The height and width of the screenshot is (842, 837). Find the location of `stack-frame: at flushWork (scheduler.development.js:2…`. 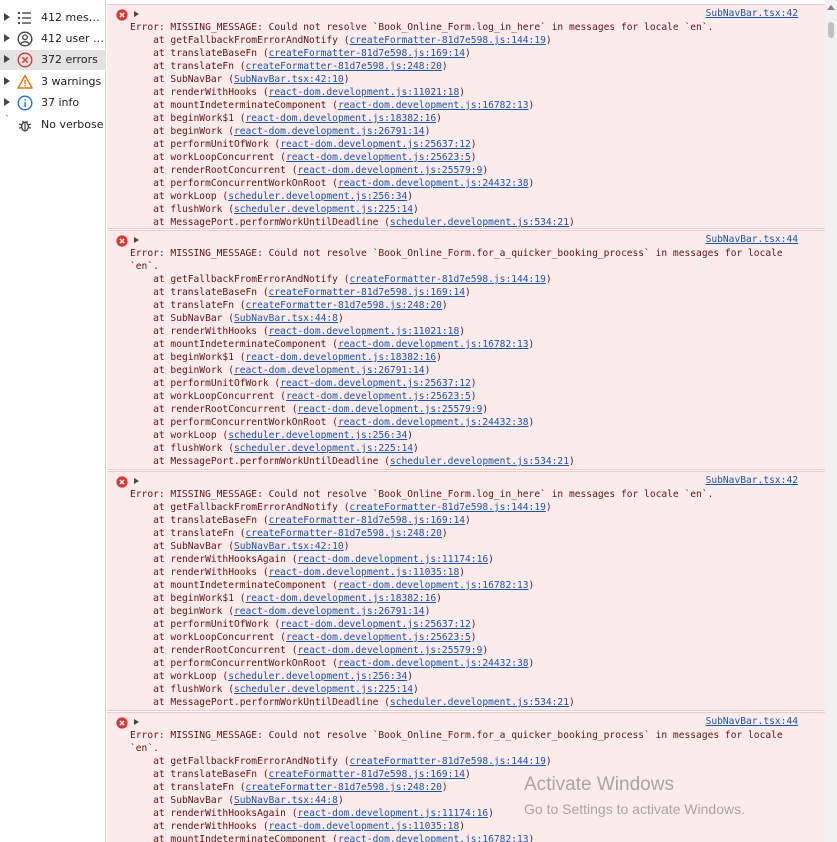

stack-frame: at flushWork (scheduler.development.js:2… is located at coordinates (274, 209).